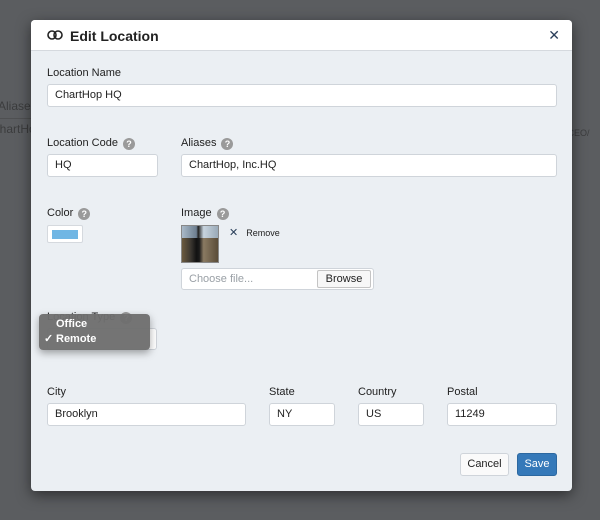 This screenshot has height=520, width=600. What do you see at coordinates (84, 73) in the screenshot?
I see `location-name-label: Location Name` at bounding box center [84, 73].